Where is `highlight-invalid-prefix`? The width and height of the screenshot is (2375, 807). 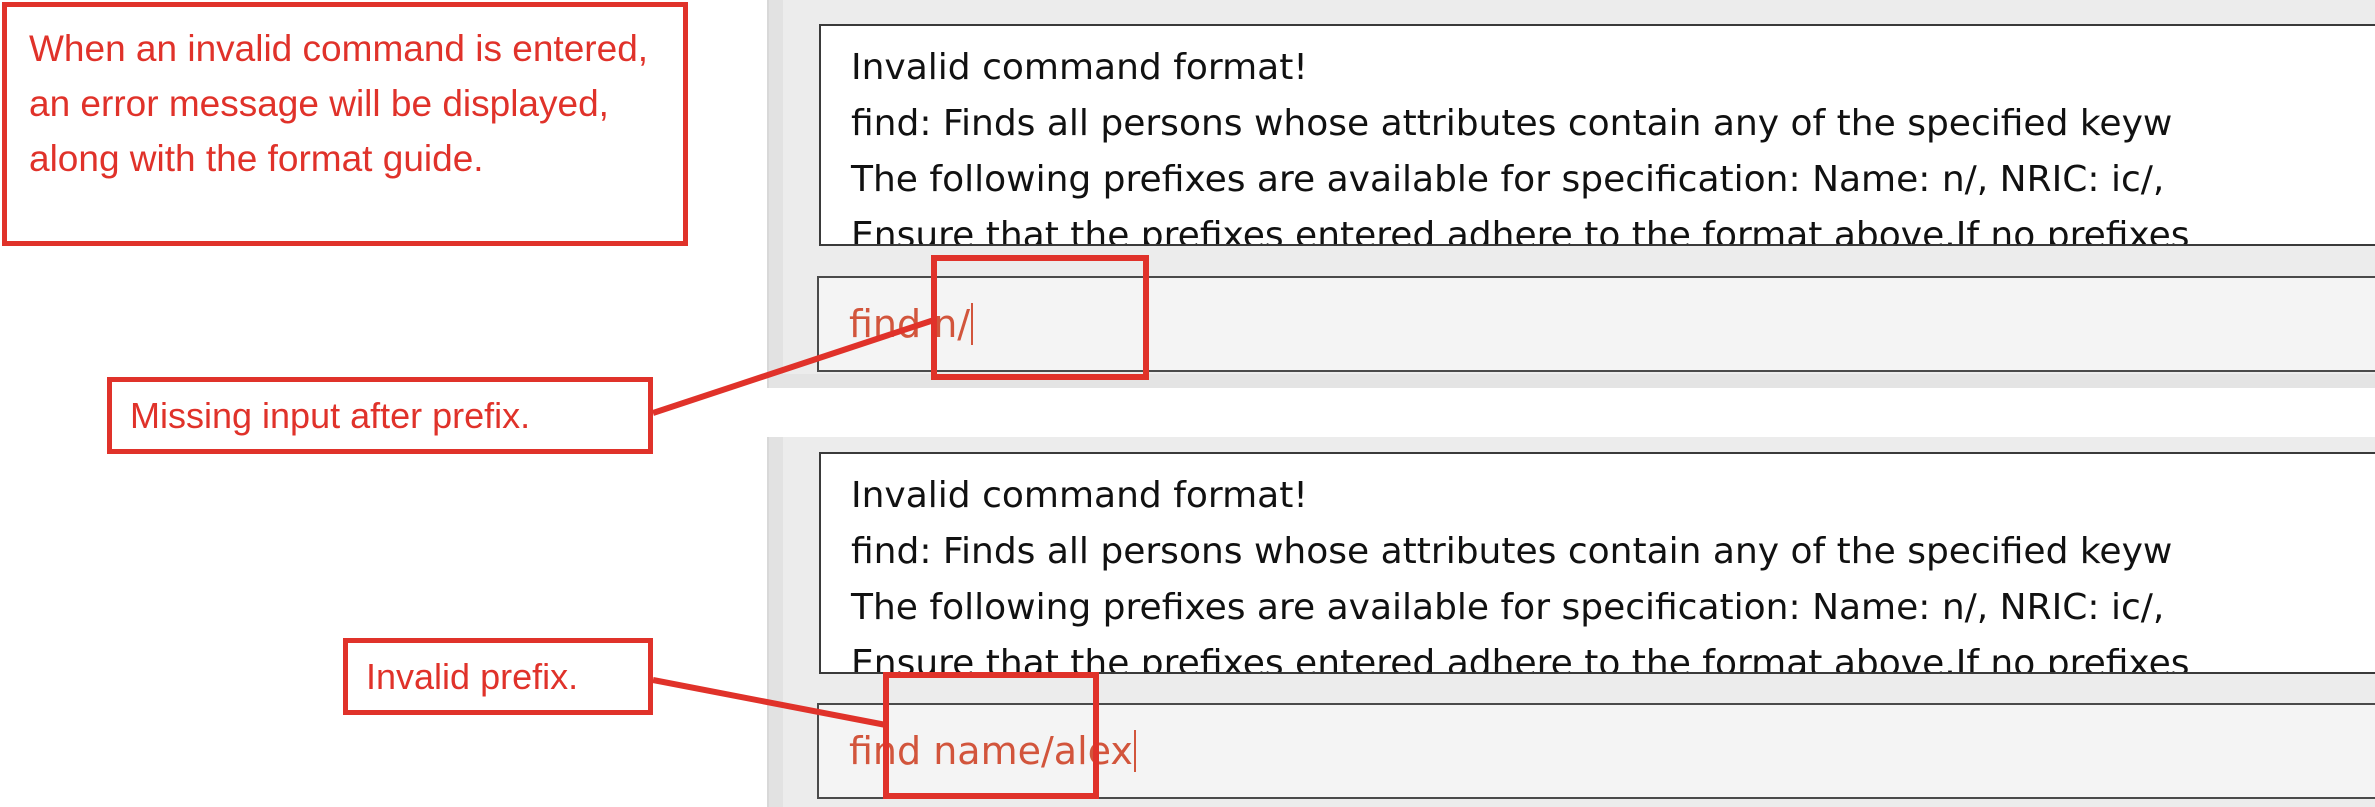 highlight-invalid-prefix is located at coordinates (991, 735).